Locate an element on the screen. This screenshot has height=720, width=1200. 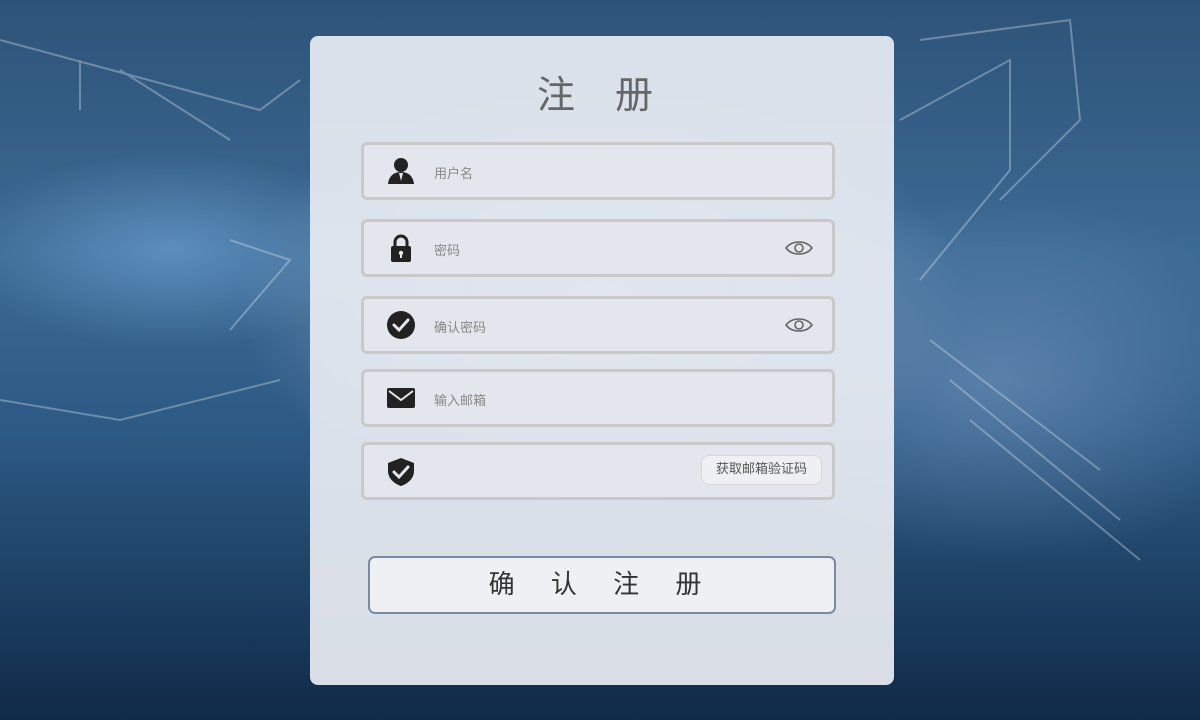
username-field: 用户名 is located at coordinates (598, 171).